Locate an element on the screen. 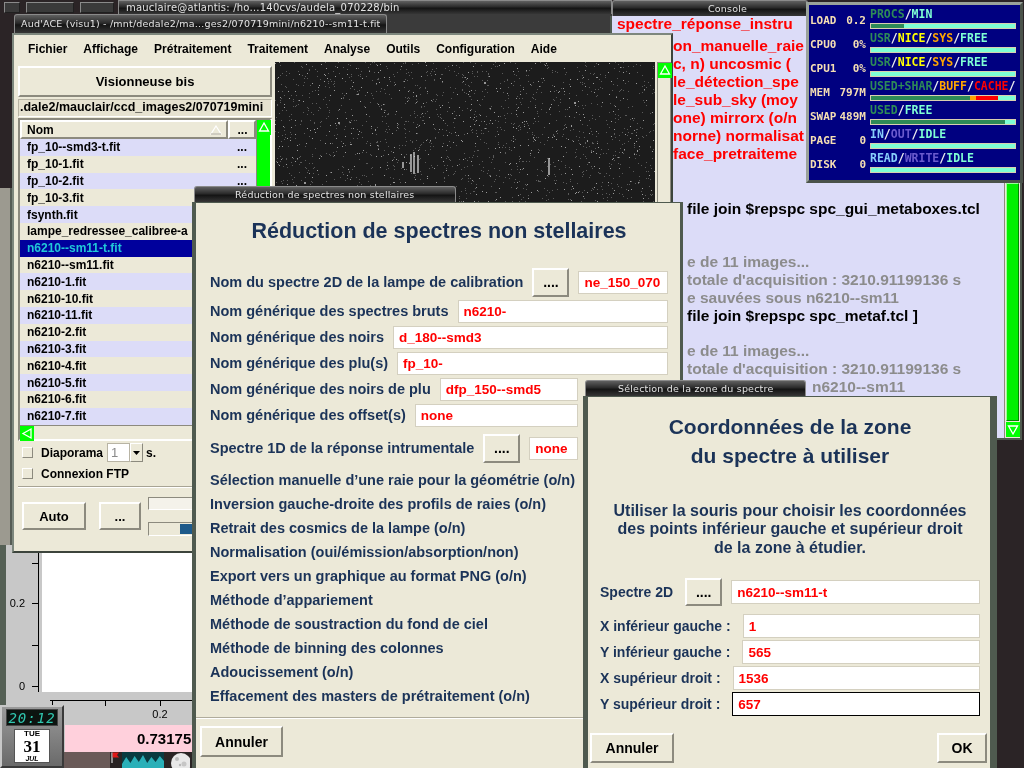 Image resolution: width=1024 pixels, height=768 pixels. window-title: mauclaire@atlantis: /ho…140cvs/audela_070228/bin is located at coordinates (365, 7).